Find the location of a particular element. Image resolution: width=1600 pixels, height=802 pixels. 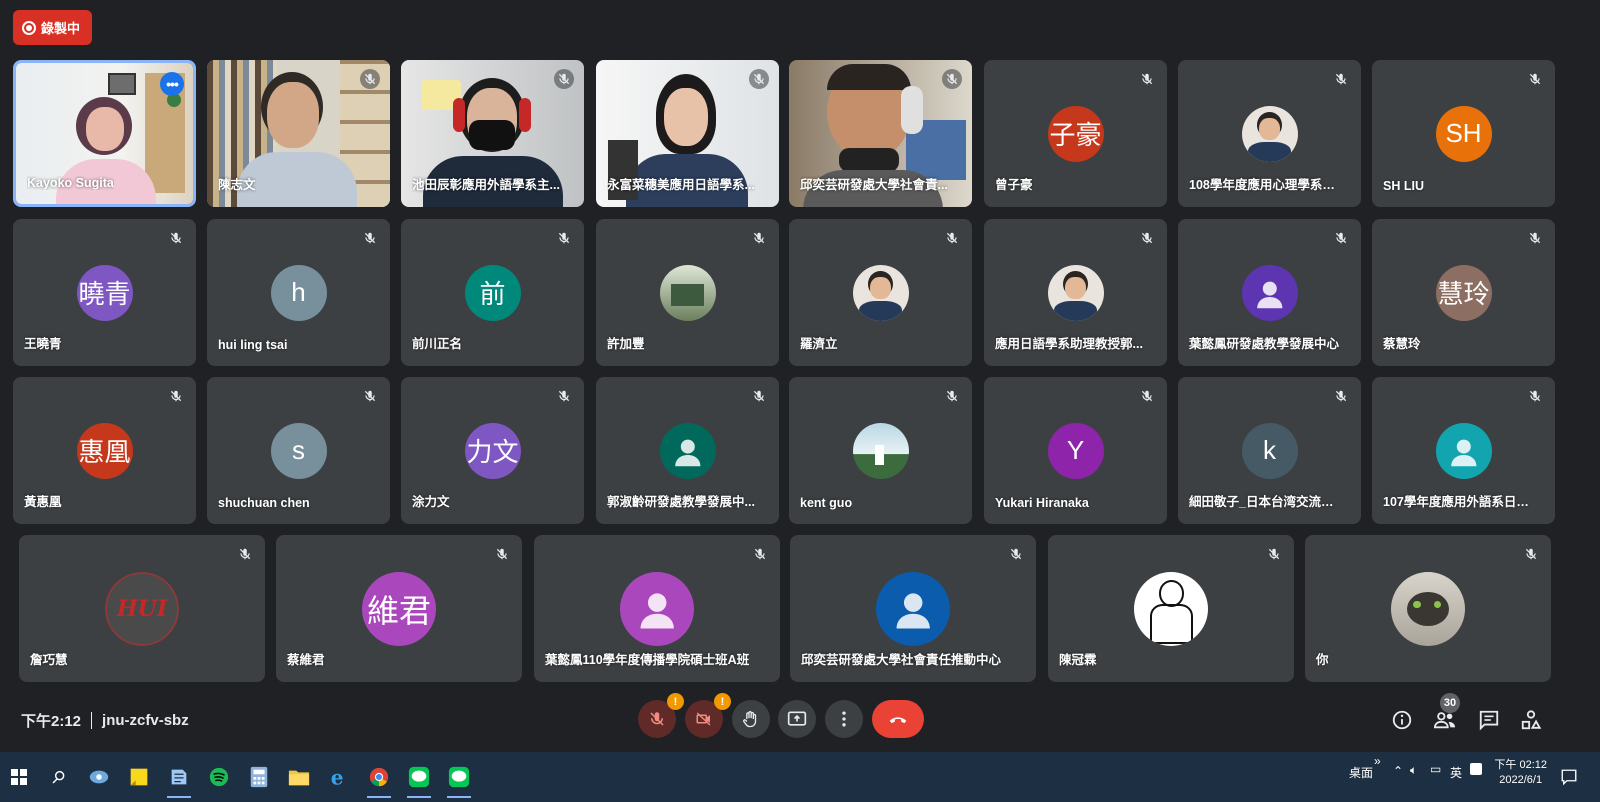

meeting-details-button is located at coordinates (1402, 720).